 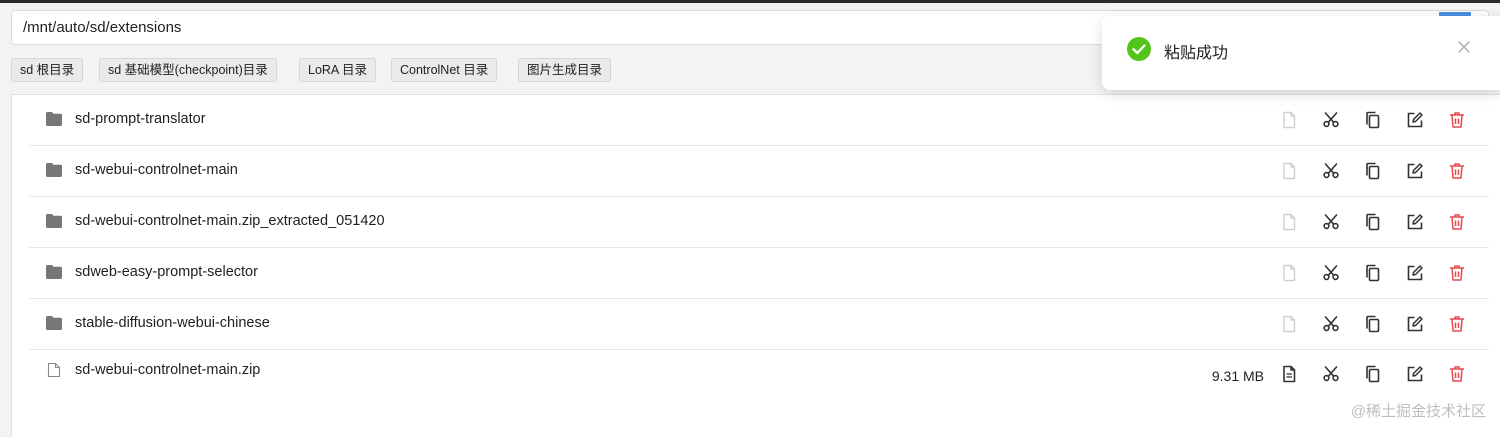 What do you see at coordinates (750, 1) in the screenshot?
I see `window-top-border` at bounding box center [750, 1].